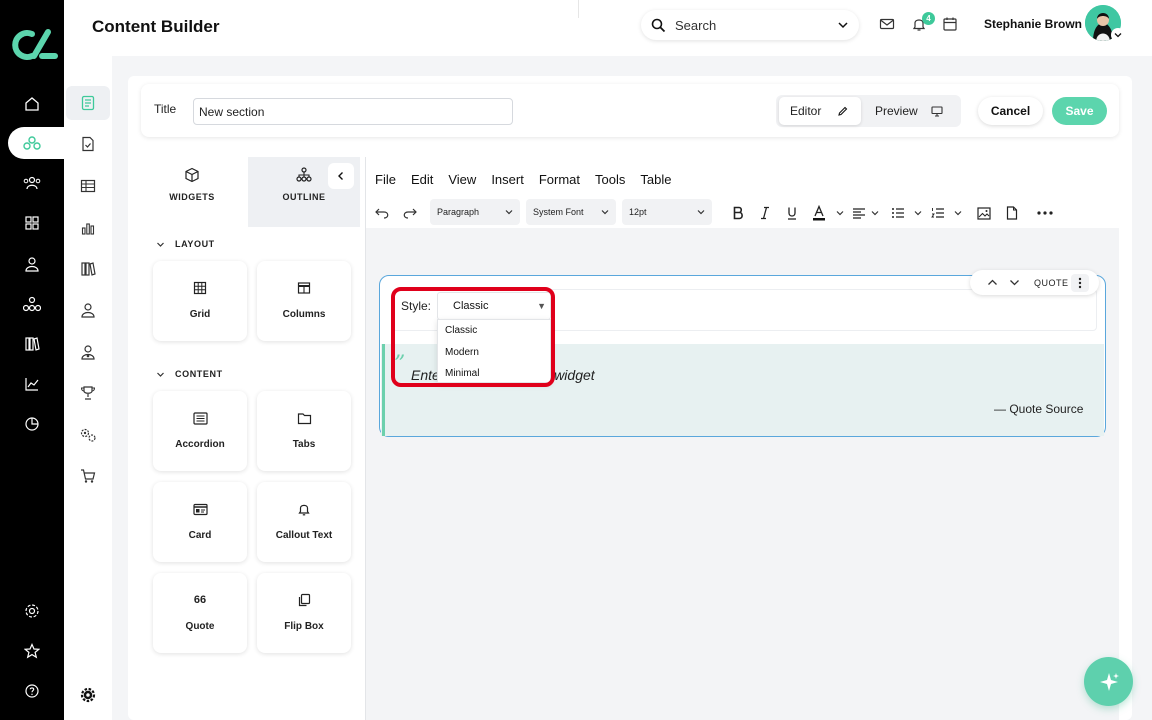 This screenshot has width=1152, height=720. Describe the element at coordinates (658, 25) in the screenshot. I see `search-icon` at that location.